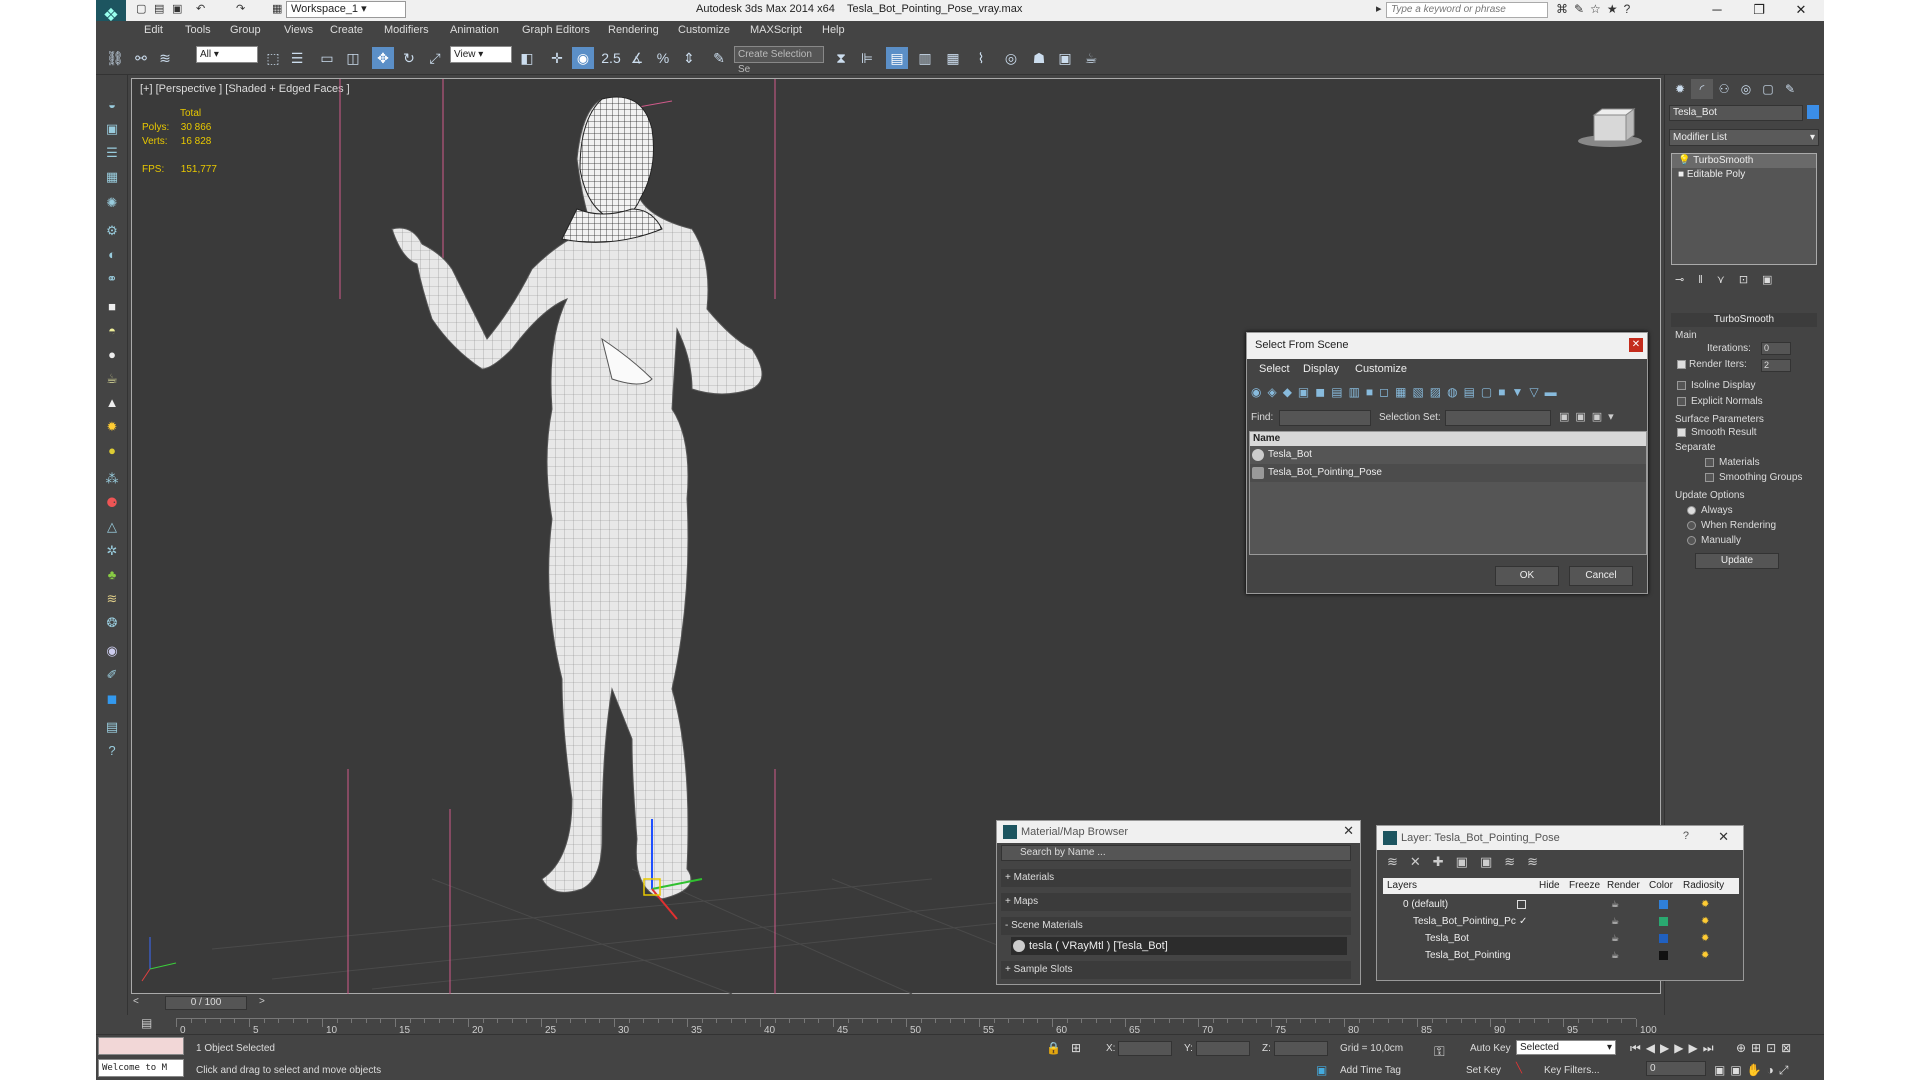 This screenshot has width=1920, height=1080. Describe the element at coordinates (1674, 1048) in the screenshot. I see `playback-controls-icons: ⏮◀▶▶▶⏭` at that location.